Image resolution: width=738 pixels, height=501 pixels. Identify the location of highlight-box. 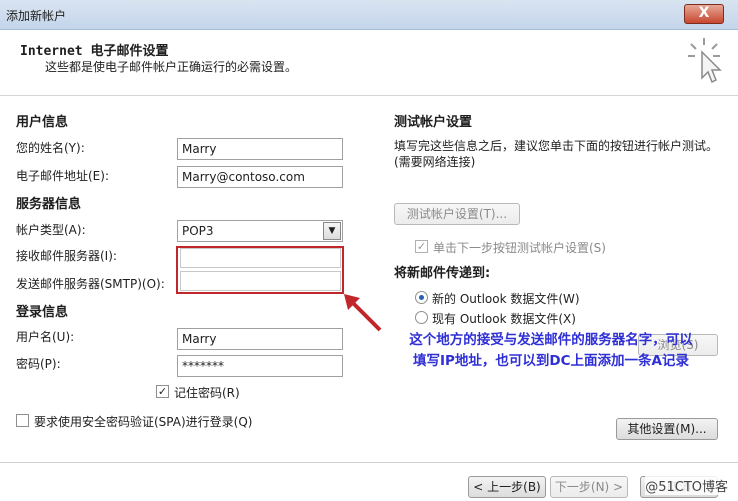
(260, 270).